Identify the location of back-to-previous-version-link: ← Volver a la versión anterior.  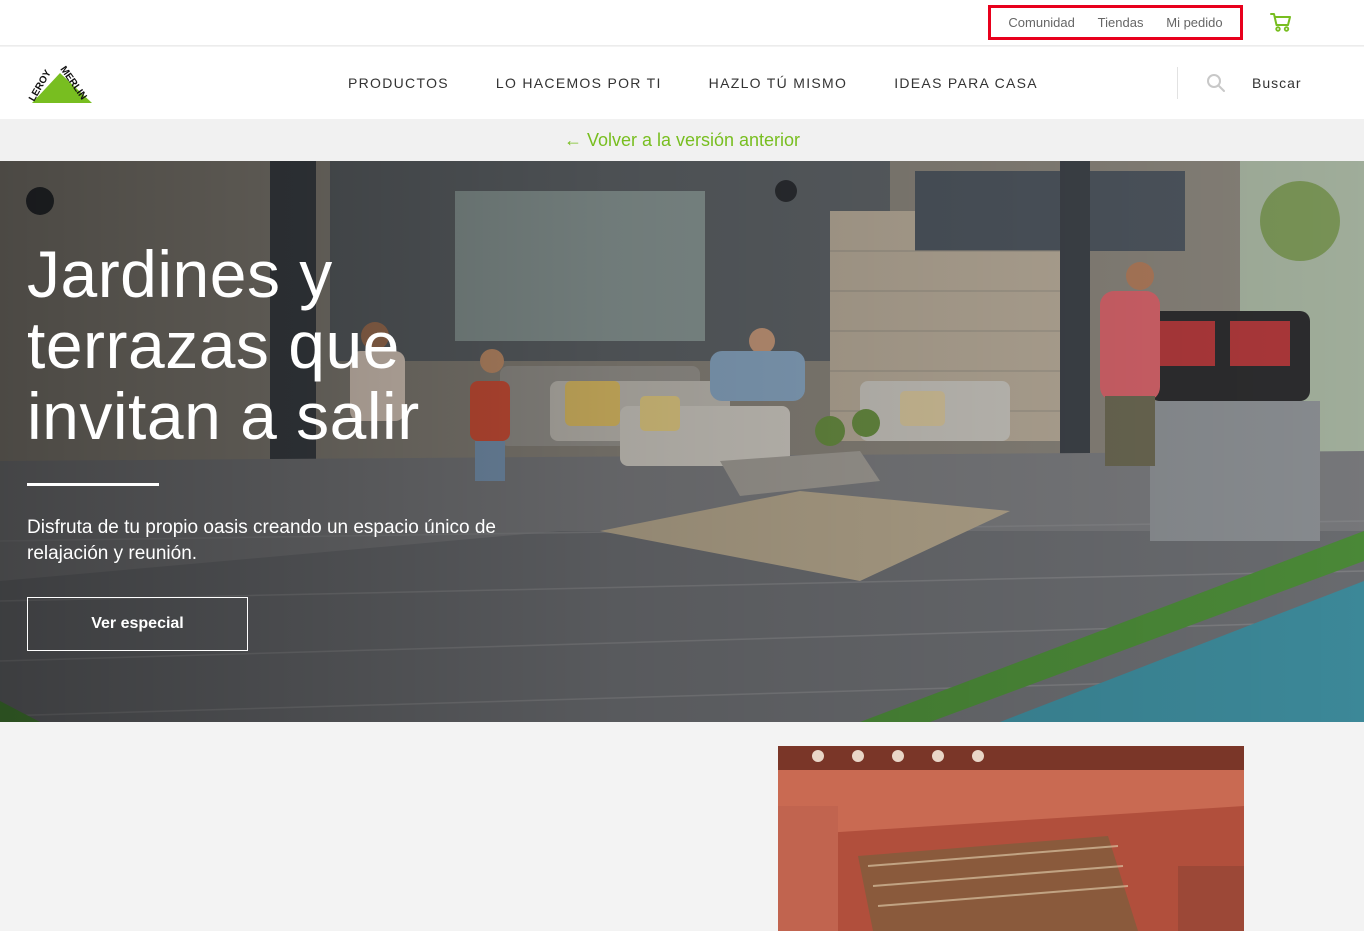
(682, 140).